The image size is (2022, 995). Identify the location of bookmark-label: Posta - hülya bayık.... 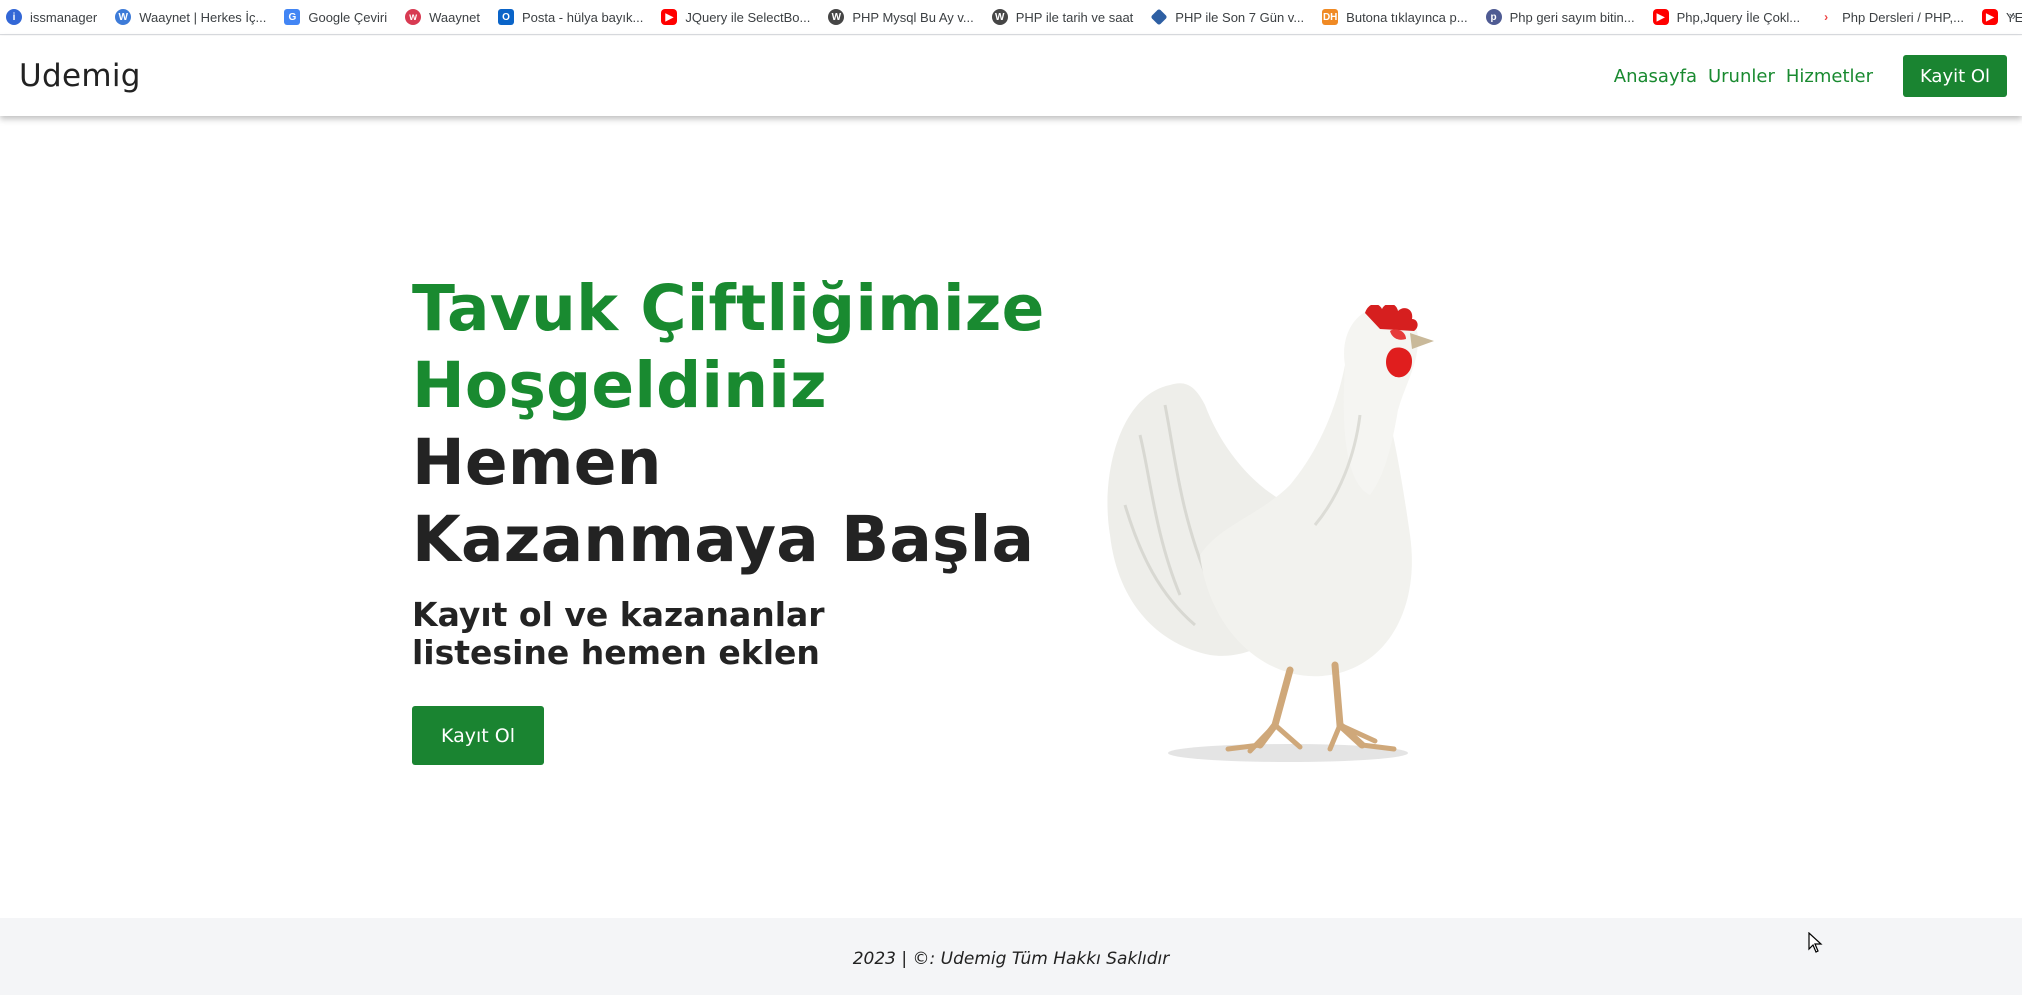
(582, 17).